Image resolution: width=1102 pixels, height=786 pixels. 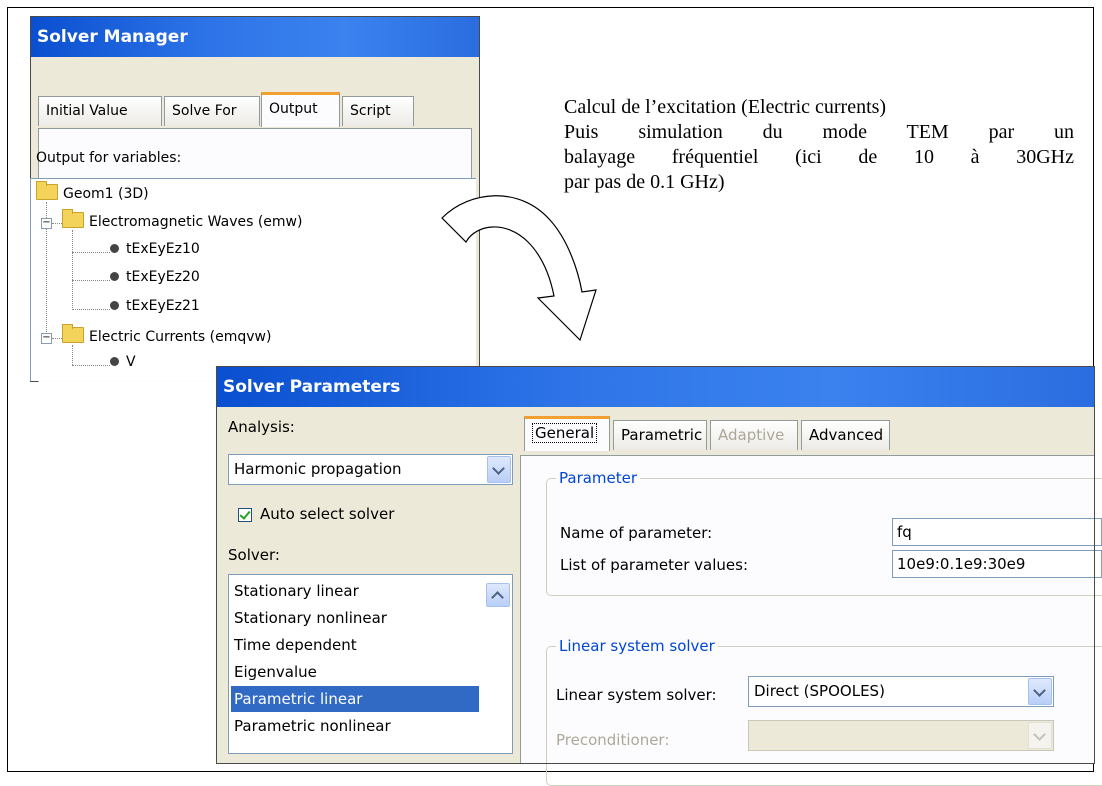 I want to click on solver-manager-title: Solver Manager, so click(x=255, y=37).